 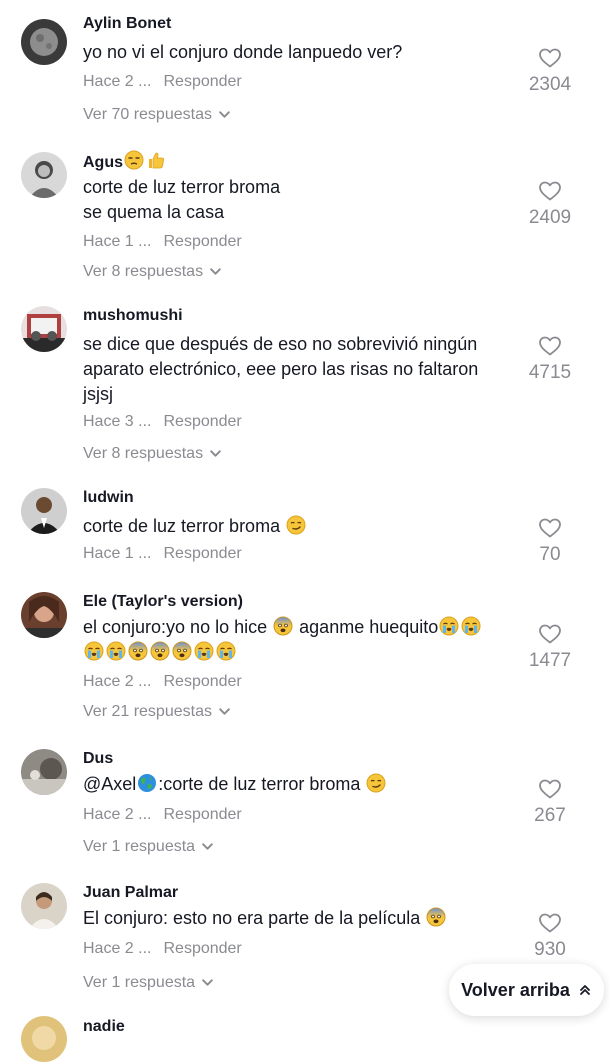 What do you see at coordinates (163, 602) in the screenshot?
I see `username: Ele (Taylor's version)` at bounding box center [163, 602].